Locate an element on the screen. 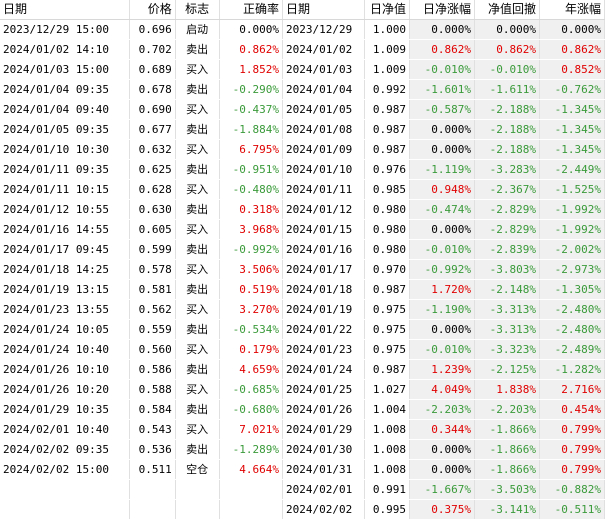  nav-date-cell: 2024/01/05 is located at coordinates (324, 109).